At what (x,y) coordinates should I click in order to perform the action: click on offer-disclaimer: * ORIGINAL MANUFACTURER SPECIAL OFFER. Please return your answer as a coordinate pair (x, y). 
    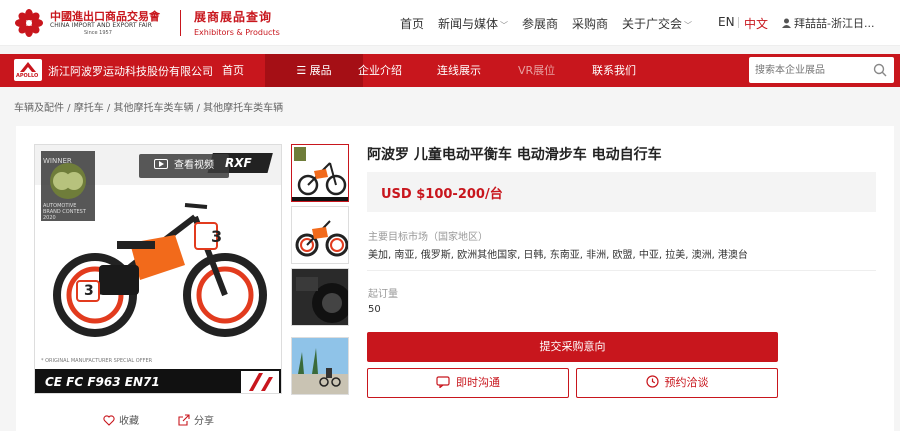
    Looking at the image, I should click on (97, 361).